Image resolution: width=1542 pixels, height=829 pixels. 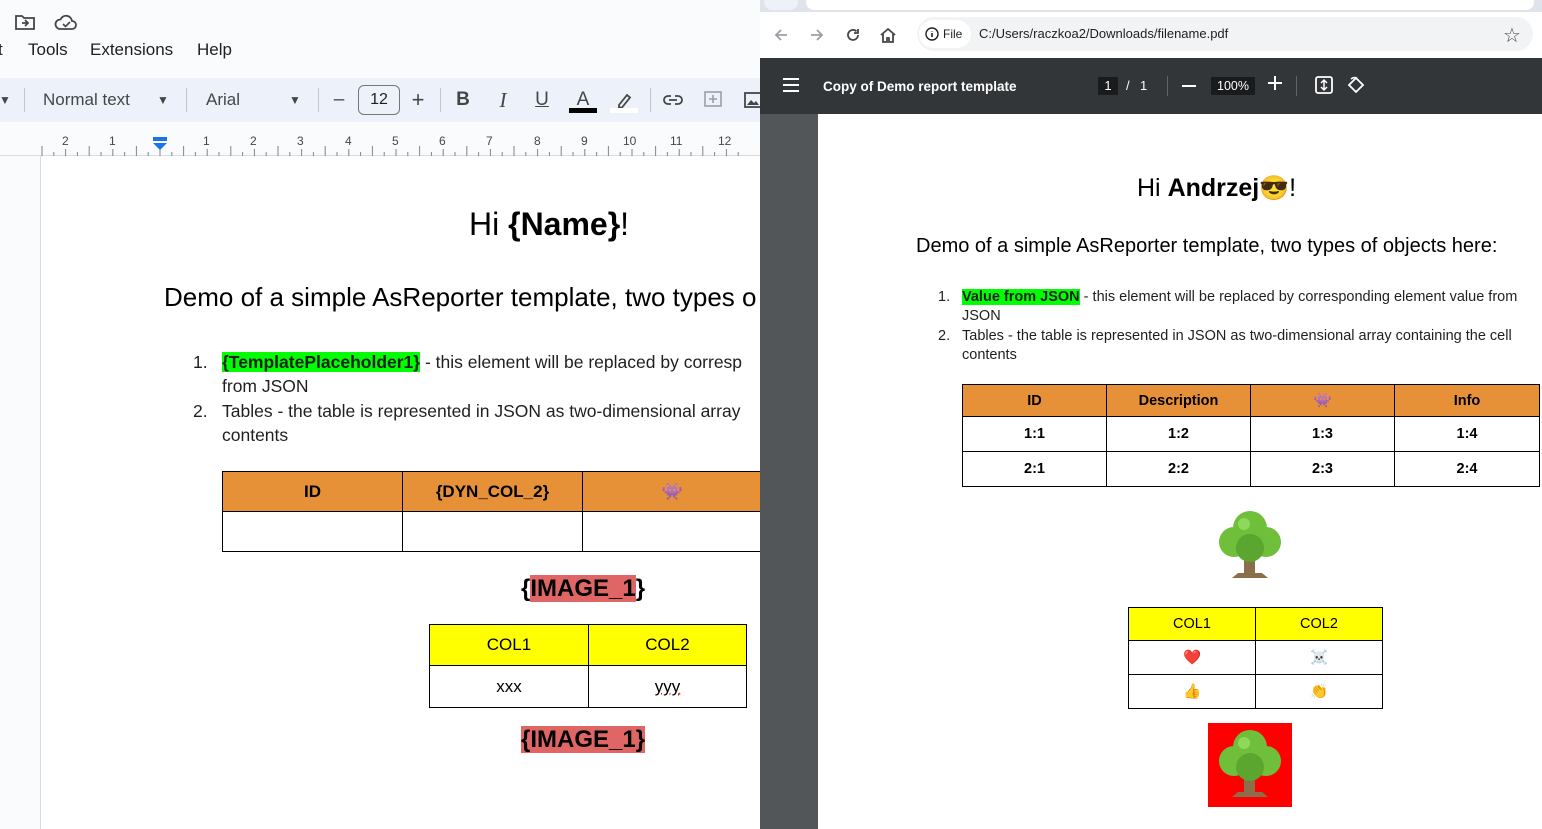 What do you see at coordinates (312, 491) in the screenshot?
I see `table-header-cell: ID` at bounding box center [312, 491].